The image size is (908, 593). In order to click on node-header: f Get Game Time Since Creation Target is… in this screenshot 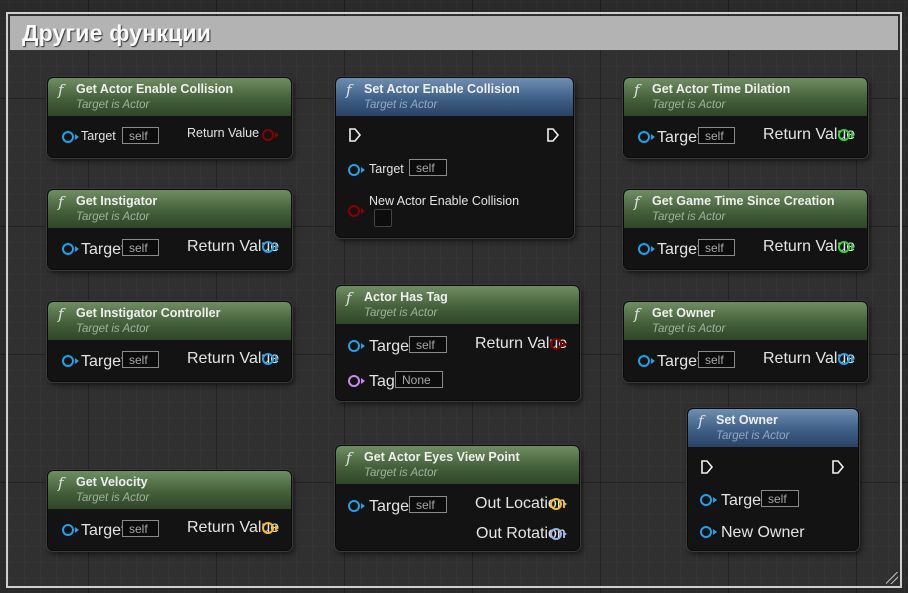, I will do `click(745, 209)`.